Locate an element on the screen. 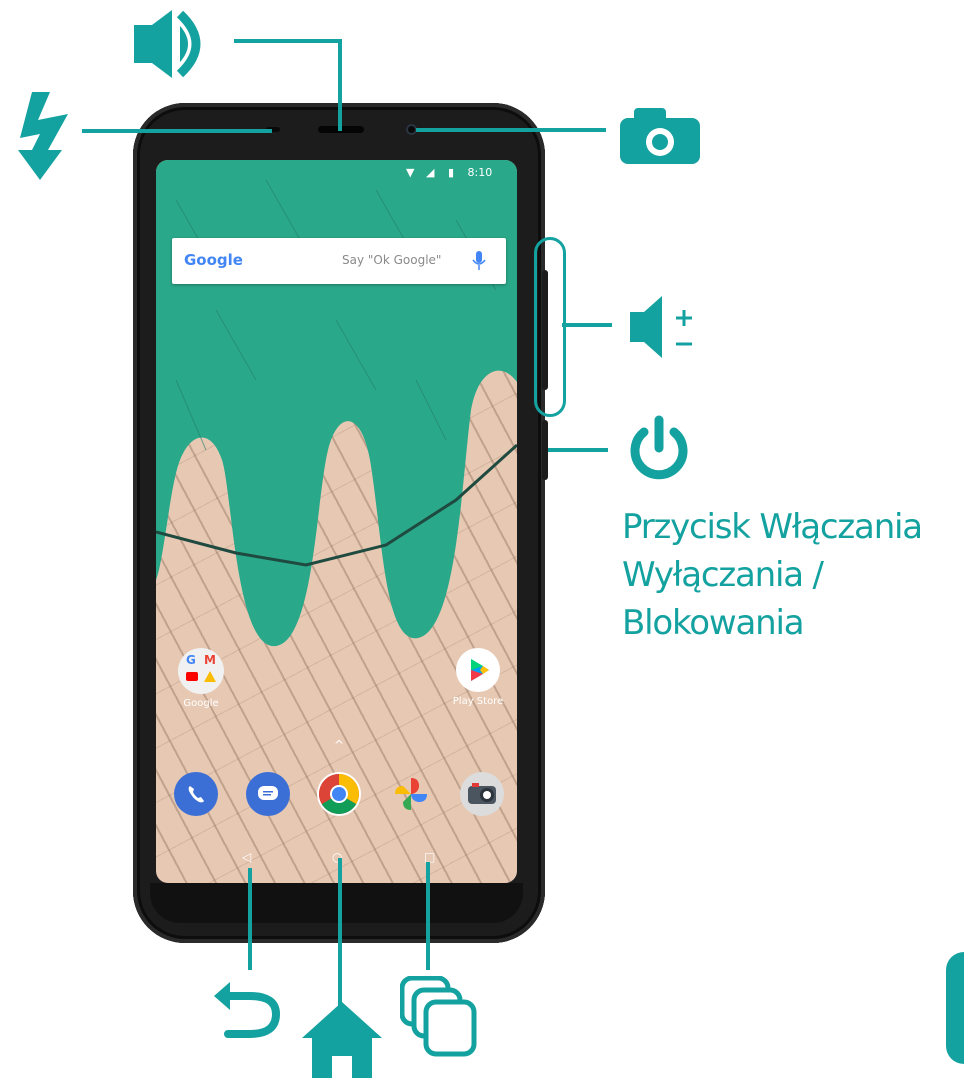  home-icon is located at coordinates (342, 1040).